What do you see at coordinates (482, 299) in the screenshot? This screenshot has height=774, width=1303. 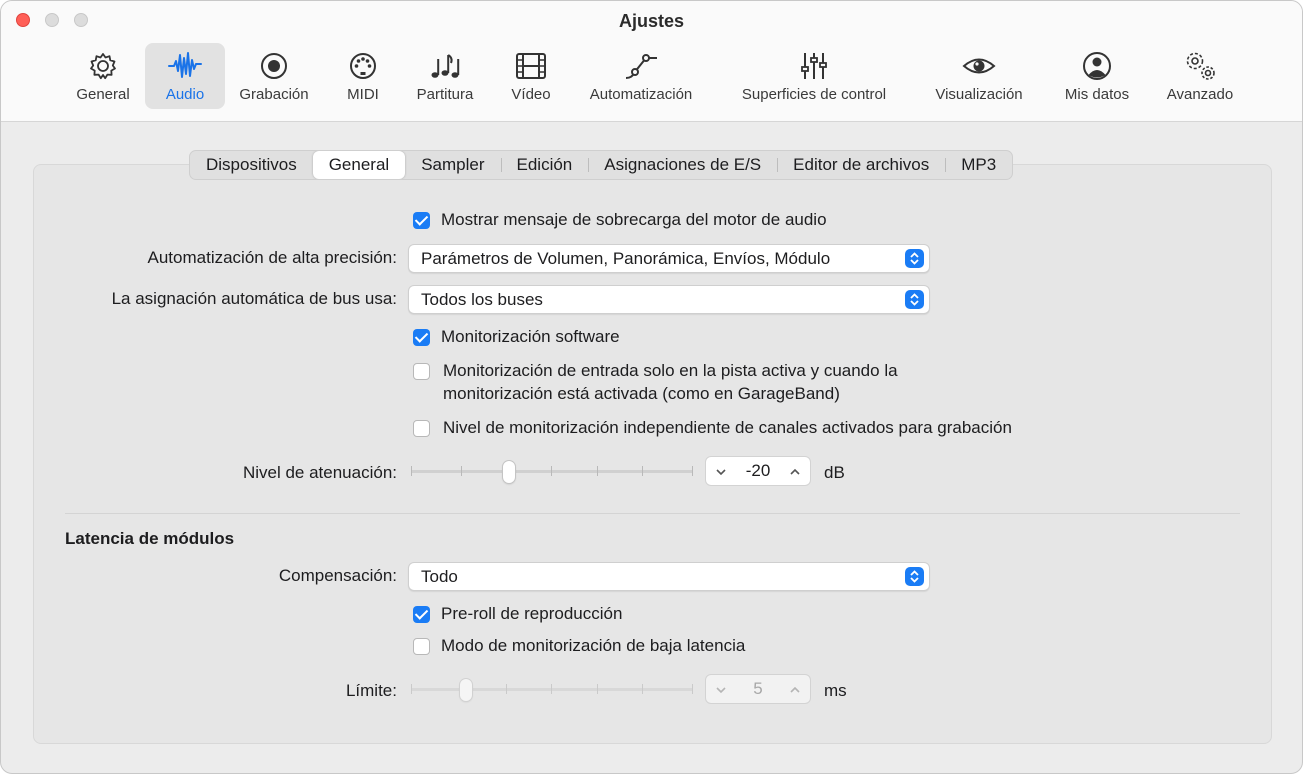 I see `popup-value: Todos los buses` at bounding box center [482, 299].